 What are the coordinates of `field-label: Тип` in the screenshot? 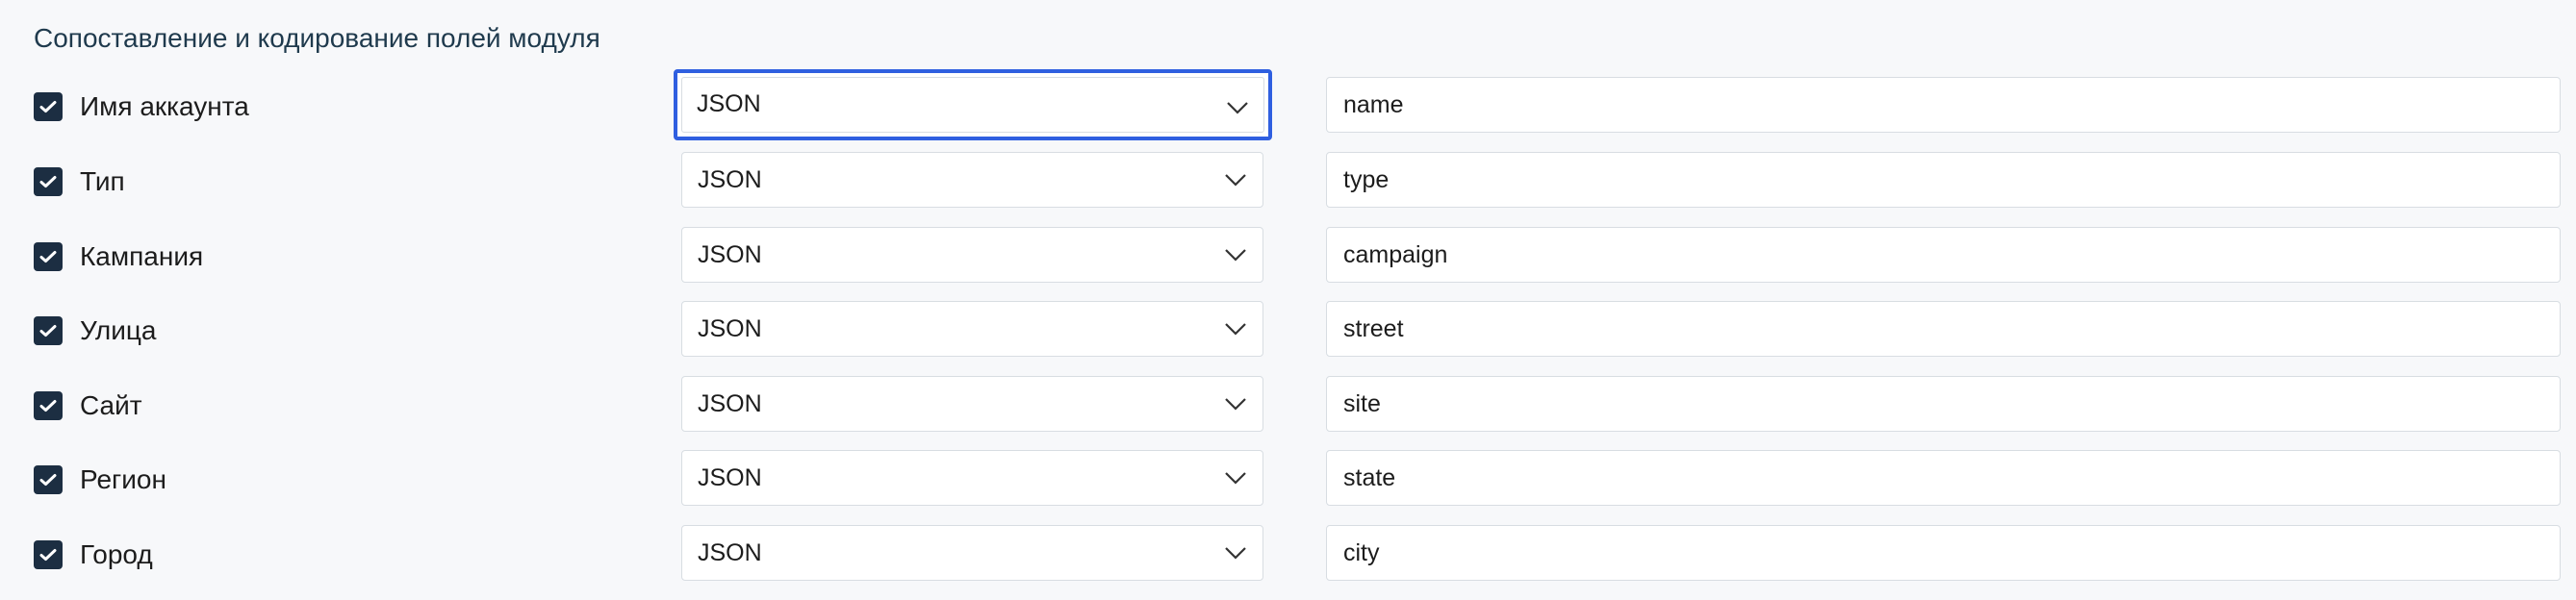 It's located at (102, 181).